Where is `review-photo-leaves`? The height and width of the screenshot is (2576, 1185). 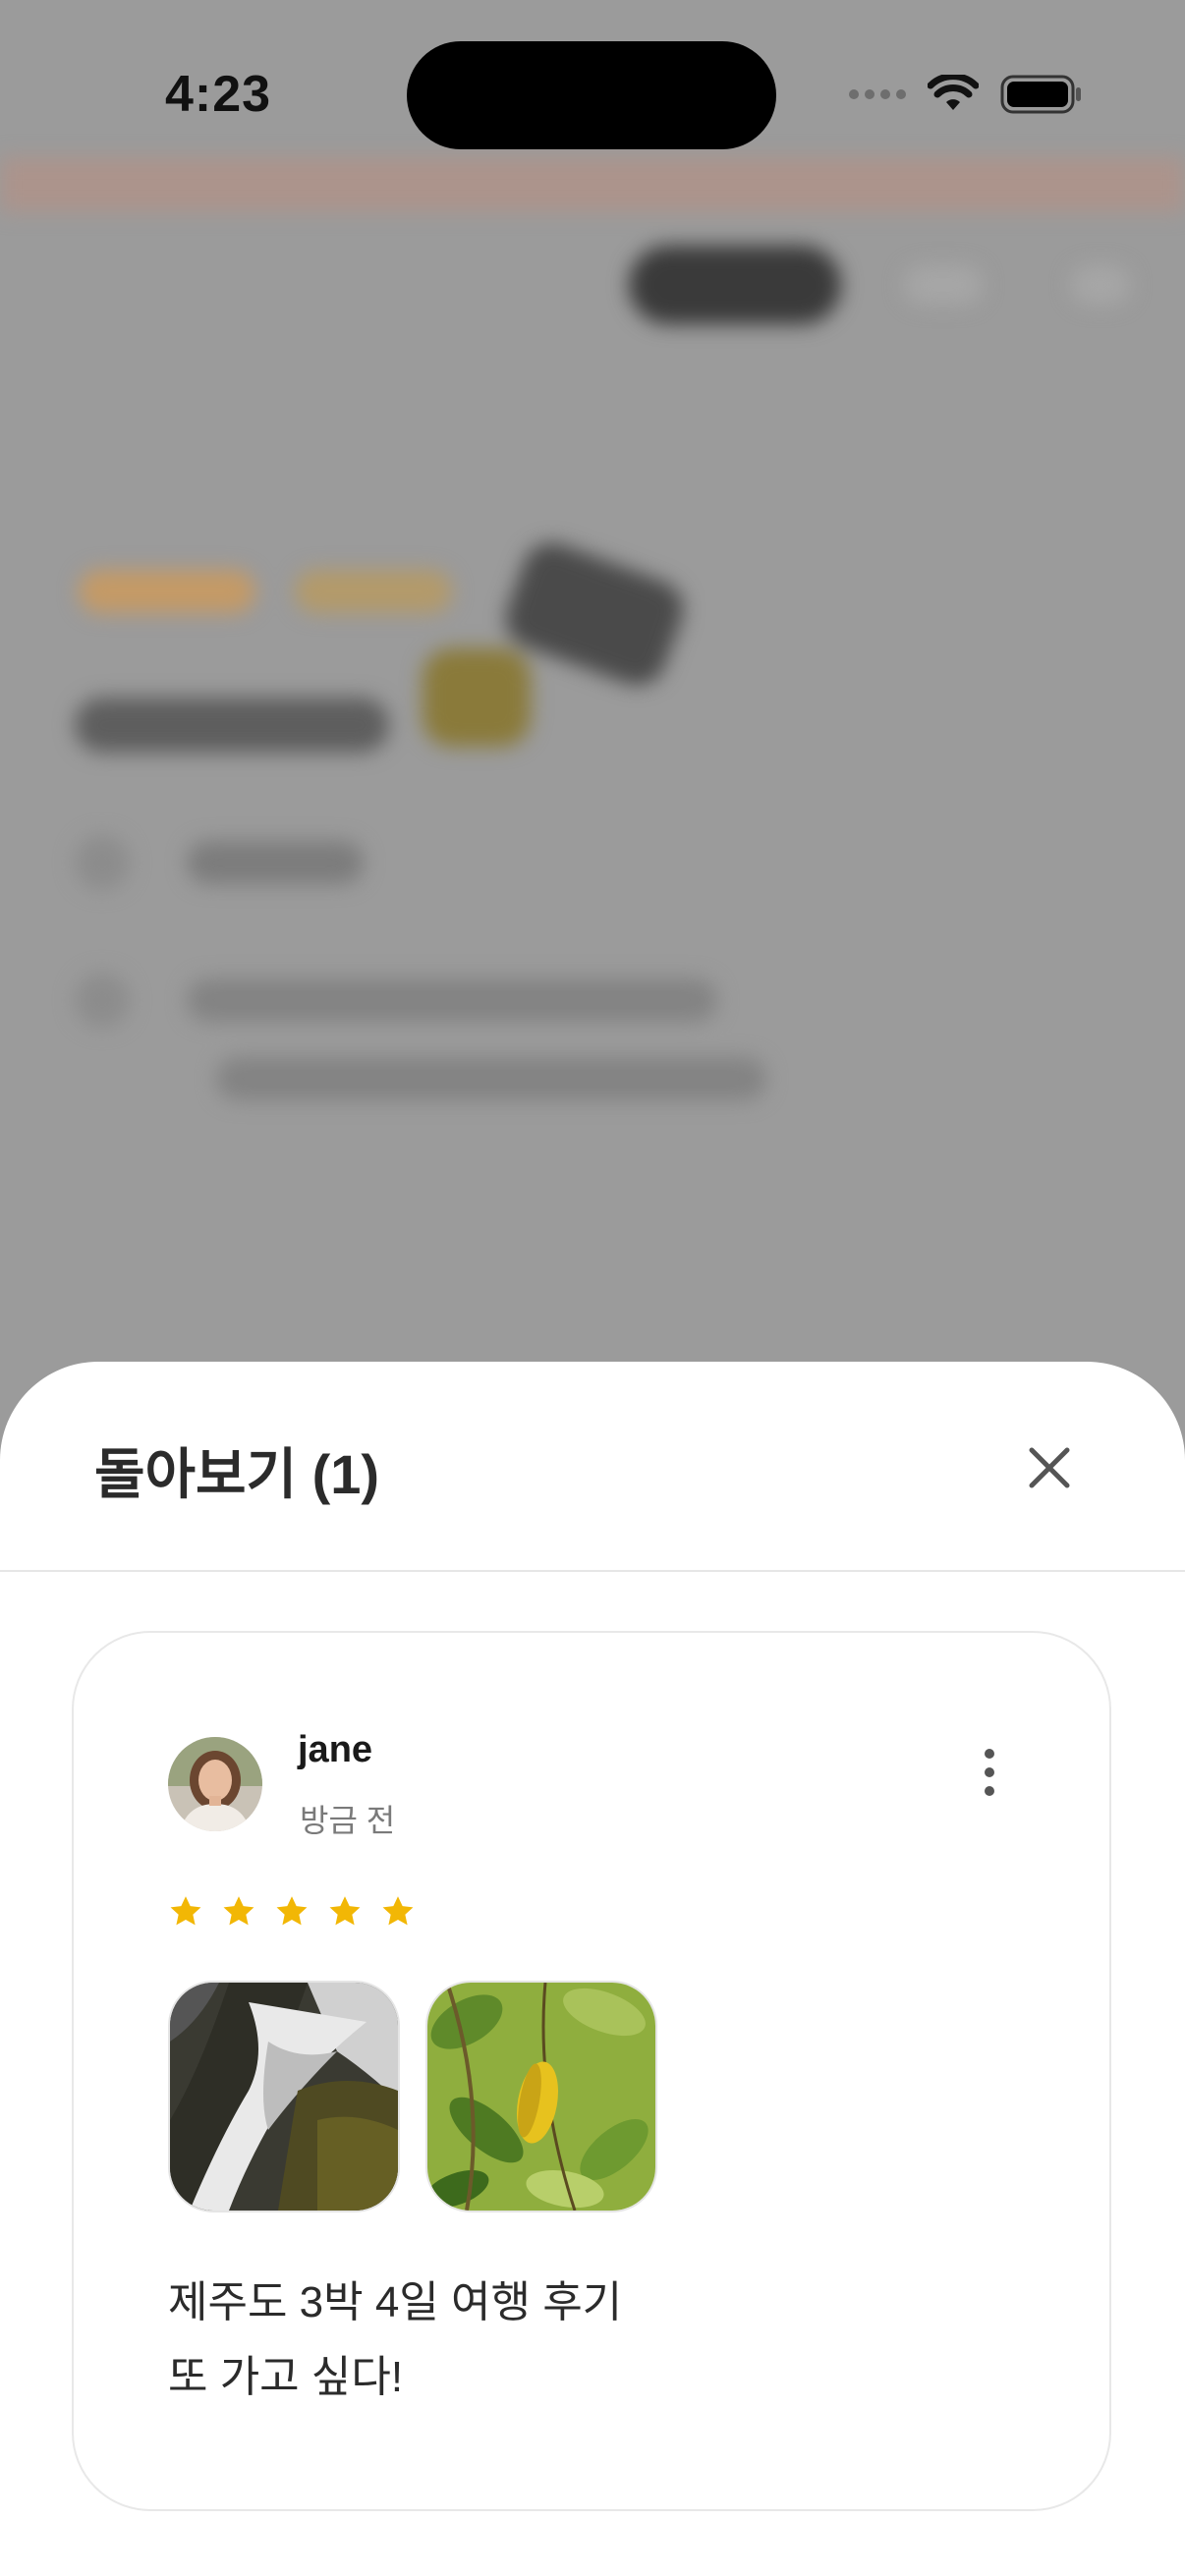 review-photo-leaves is located at coordinates (541, 2096).